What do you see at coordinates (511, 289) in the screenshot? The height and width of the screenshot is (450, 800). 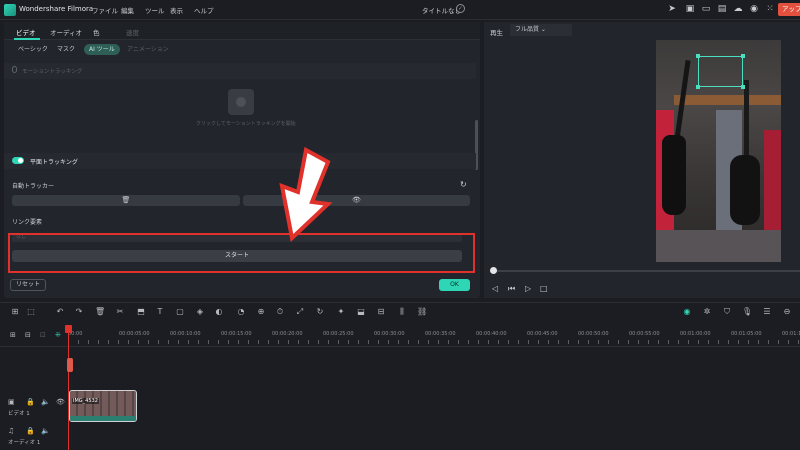 I see `step-back-icon: ⏮` at bounding box center [511, 289].